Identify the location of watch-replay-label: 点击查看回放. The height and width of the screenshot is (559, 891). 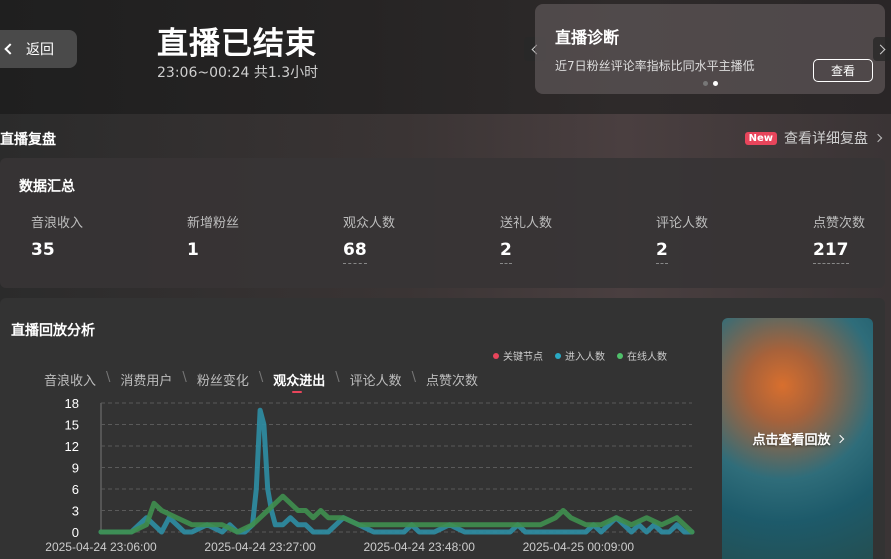
(798, 438).